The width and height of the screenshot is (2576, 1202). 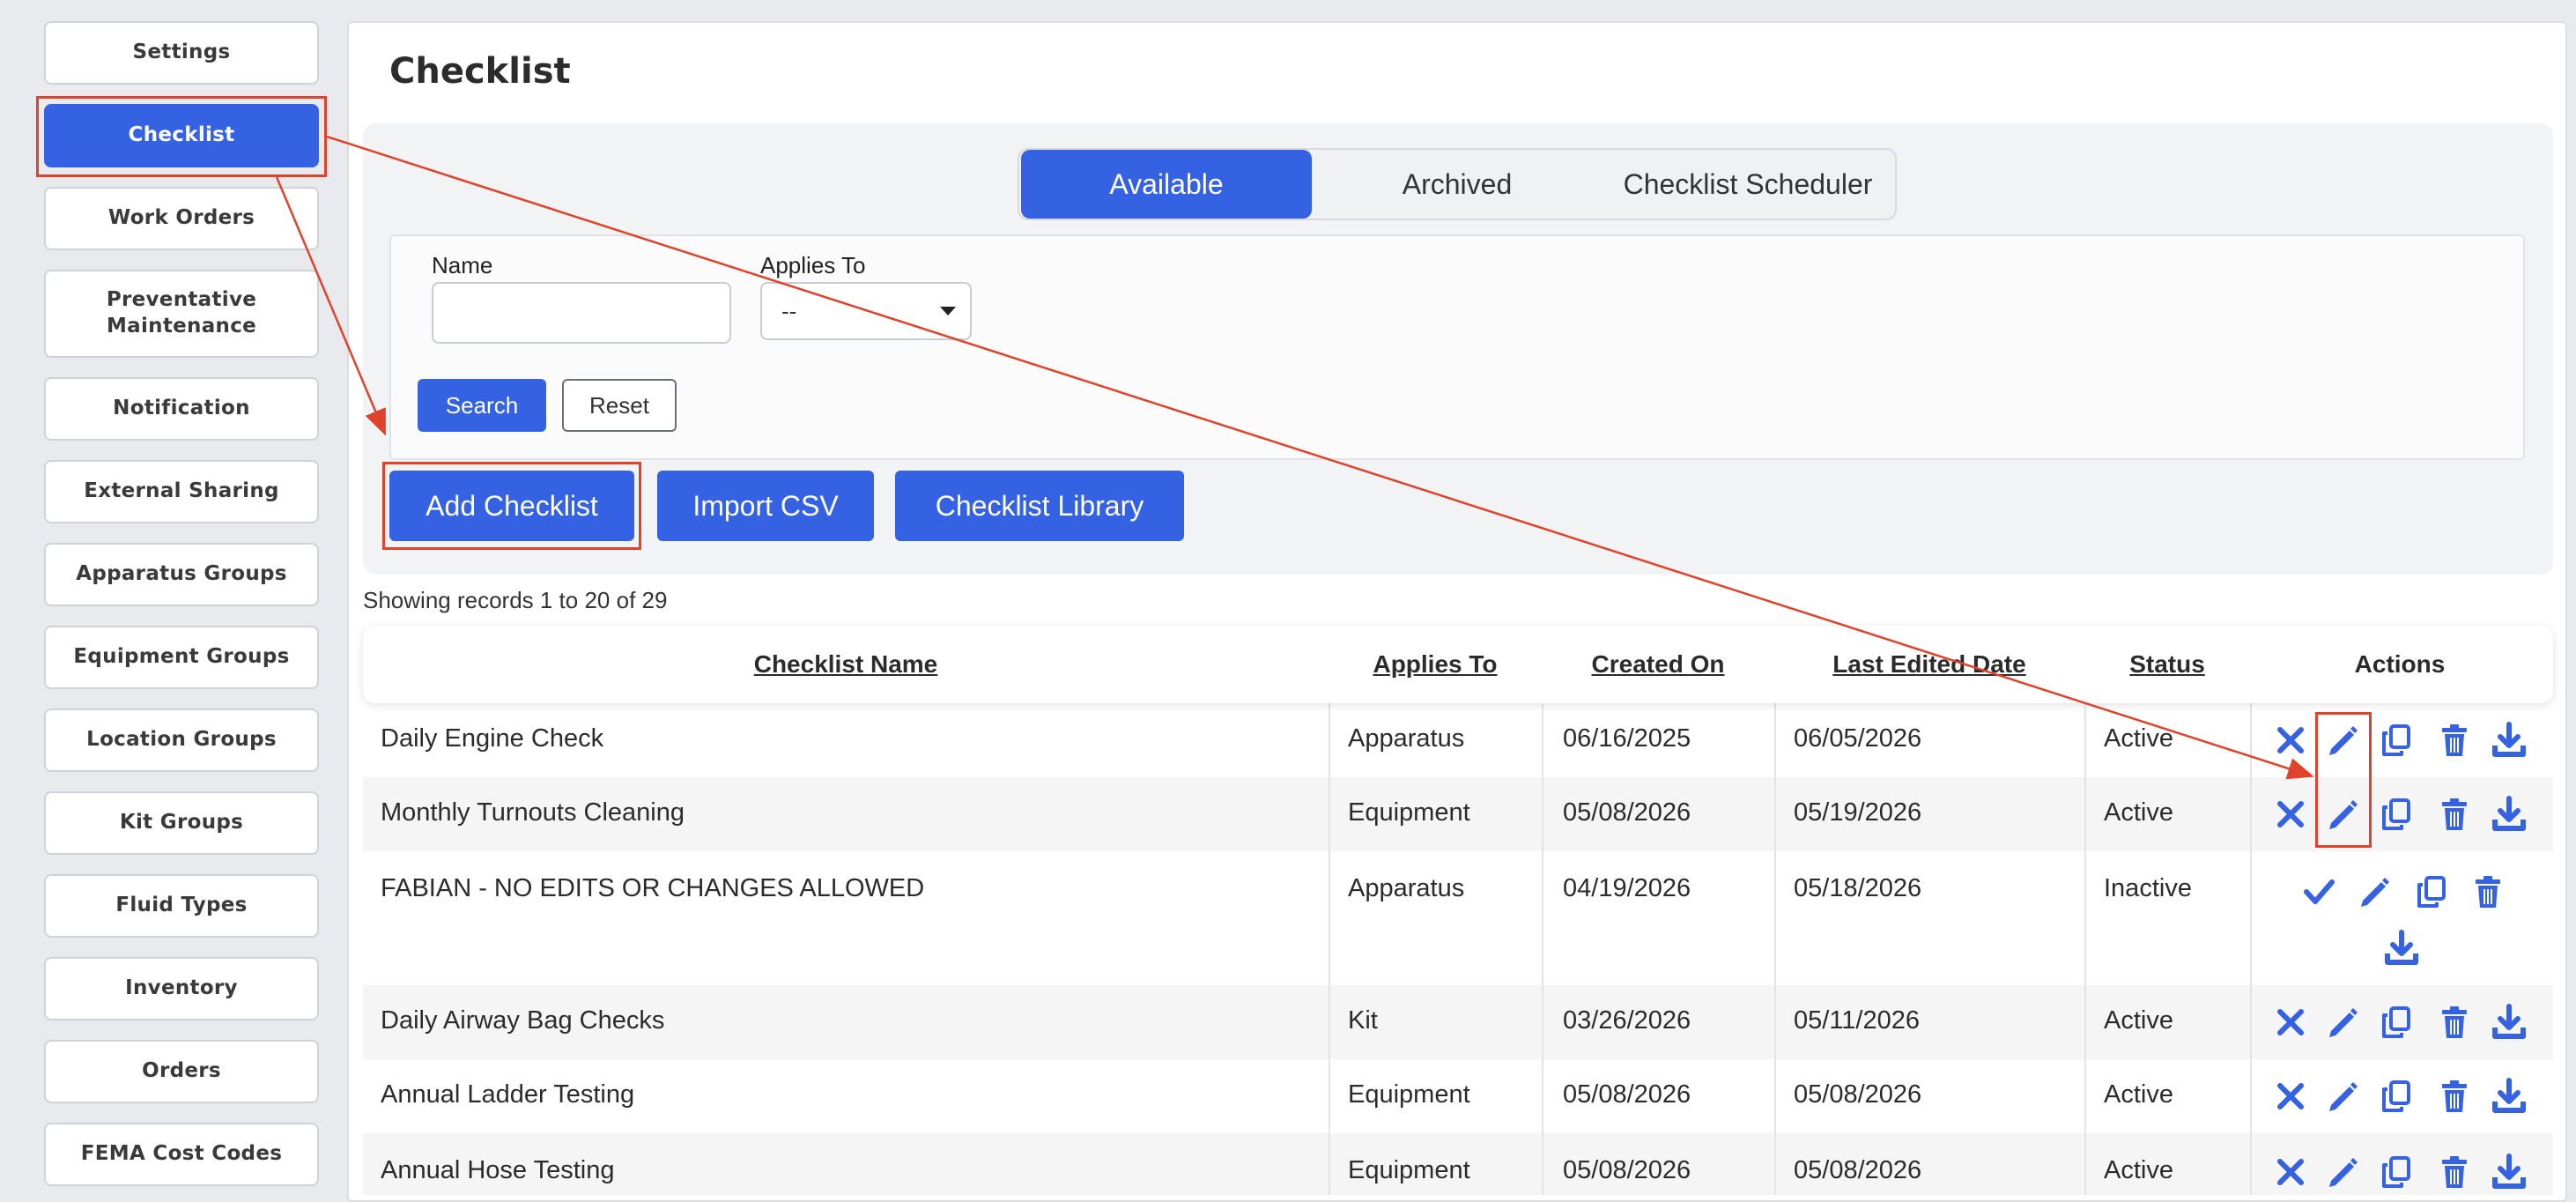 What do you see at coordinates (2167, 665) in the screenshot?
I see `header-status: Status` at bounding box center [2167, 665].